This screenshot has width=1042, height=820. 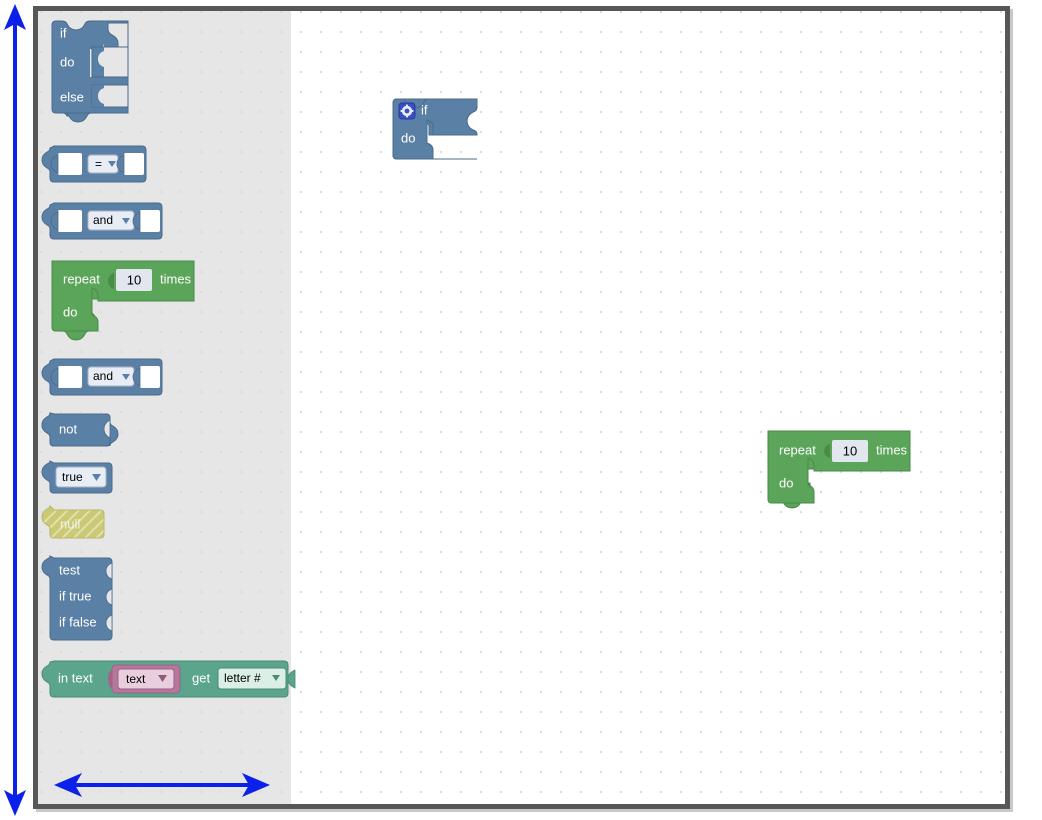 What do you see at coordinates (407, 111) in the screenshot?
I see `gear-icon` at bounding box center [407, 111].